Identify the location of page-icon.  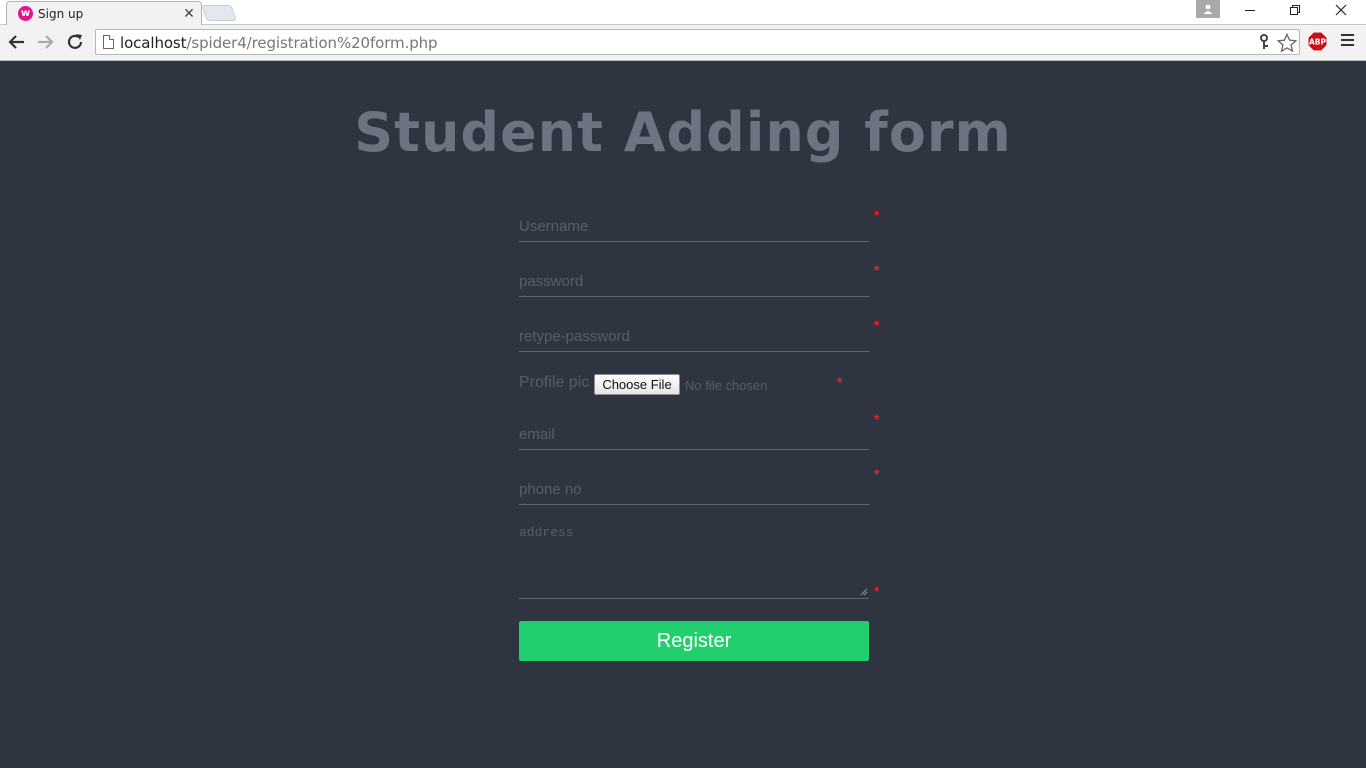
(108, 42).